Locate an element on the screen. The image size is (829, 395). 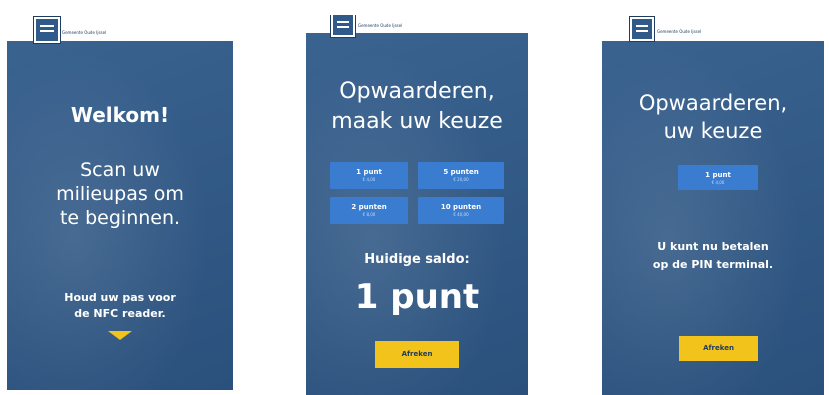
option-10-punten-button: 10 punten € 40,00 is located at coordinates (461, 210).